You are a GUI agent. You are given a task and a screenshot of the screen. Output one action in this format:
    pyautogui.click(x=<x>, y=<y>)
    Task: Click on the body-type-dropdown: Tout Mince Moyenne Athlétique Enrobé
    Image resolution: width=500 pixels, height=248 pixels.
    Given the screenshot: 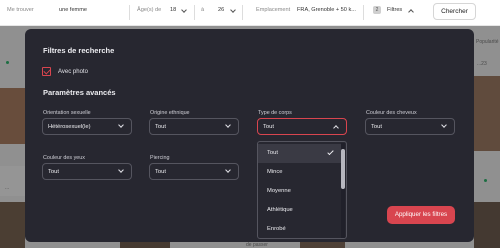 What is the action you would take?
    pyautogui.click(x=302, y=190)
    